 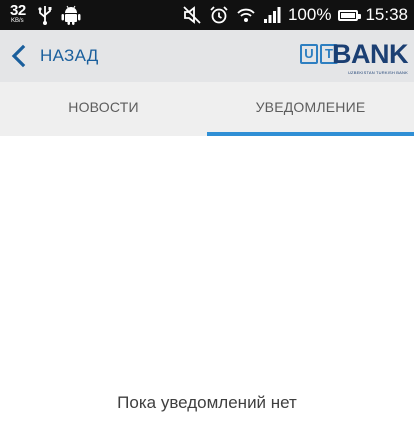 What do you see at coordinates (103, 134) in the screenshot?
I see `tab-news-indicator` at bounding box center [103, 134].